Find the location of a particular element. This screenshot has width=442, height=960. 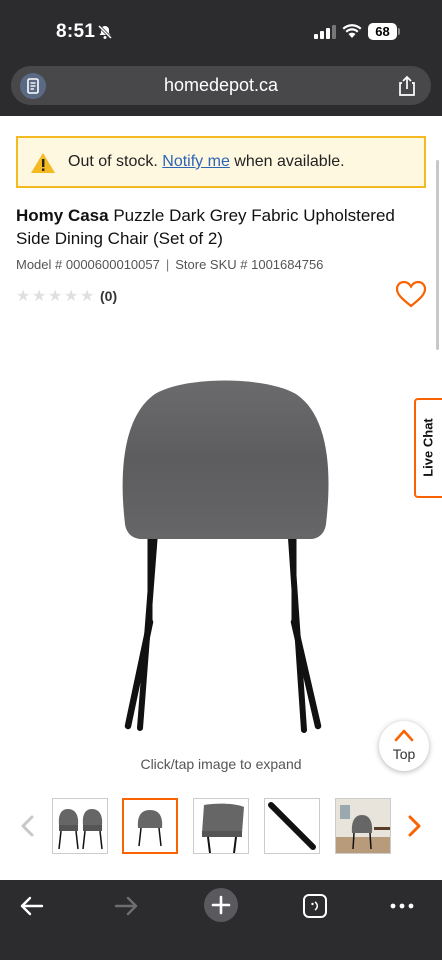

more-icon is located at coordinates (402, 906).